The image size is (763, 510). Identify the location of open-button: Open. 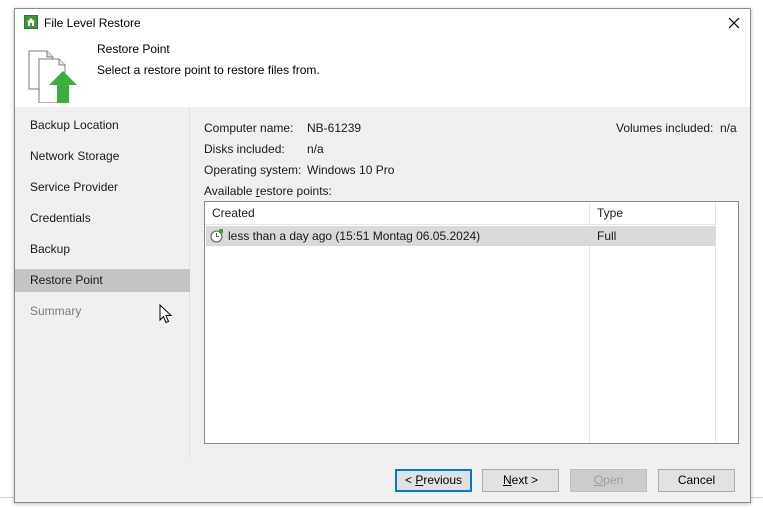
(608, 480).